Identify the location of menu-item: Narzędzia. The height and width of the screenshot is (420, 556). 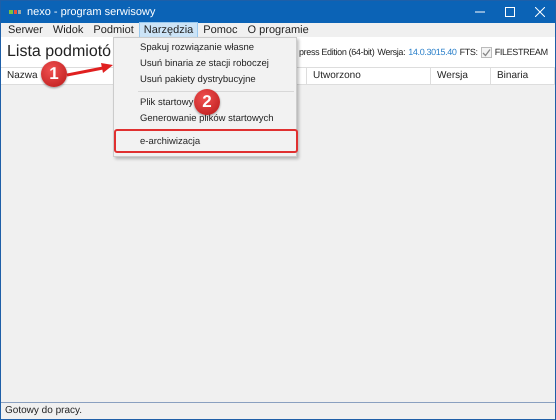
(168, 30).